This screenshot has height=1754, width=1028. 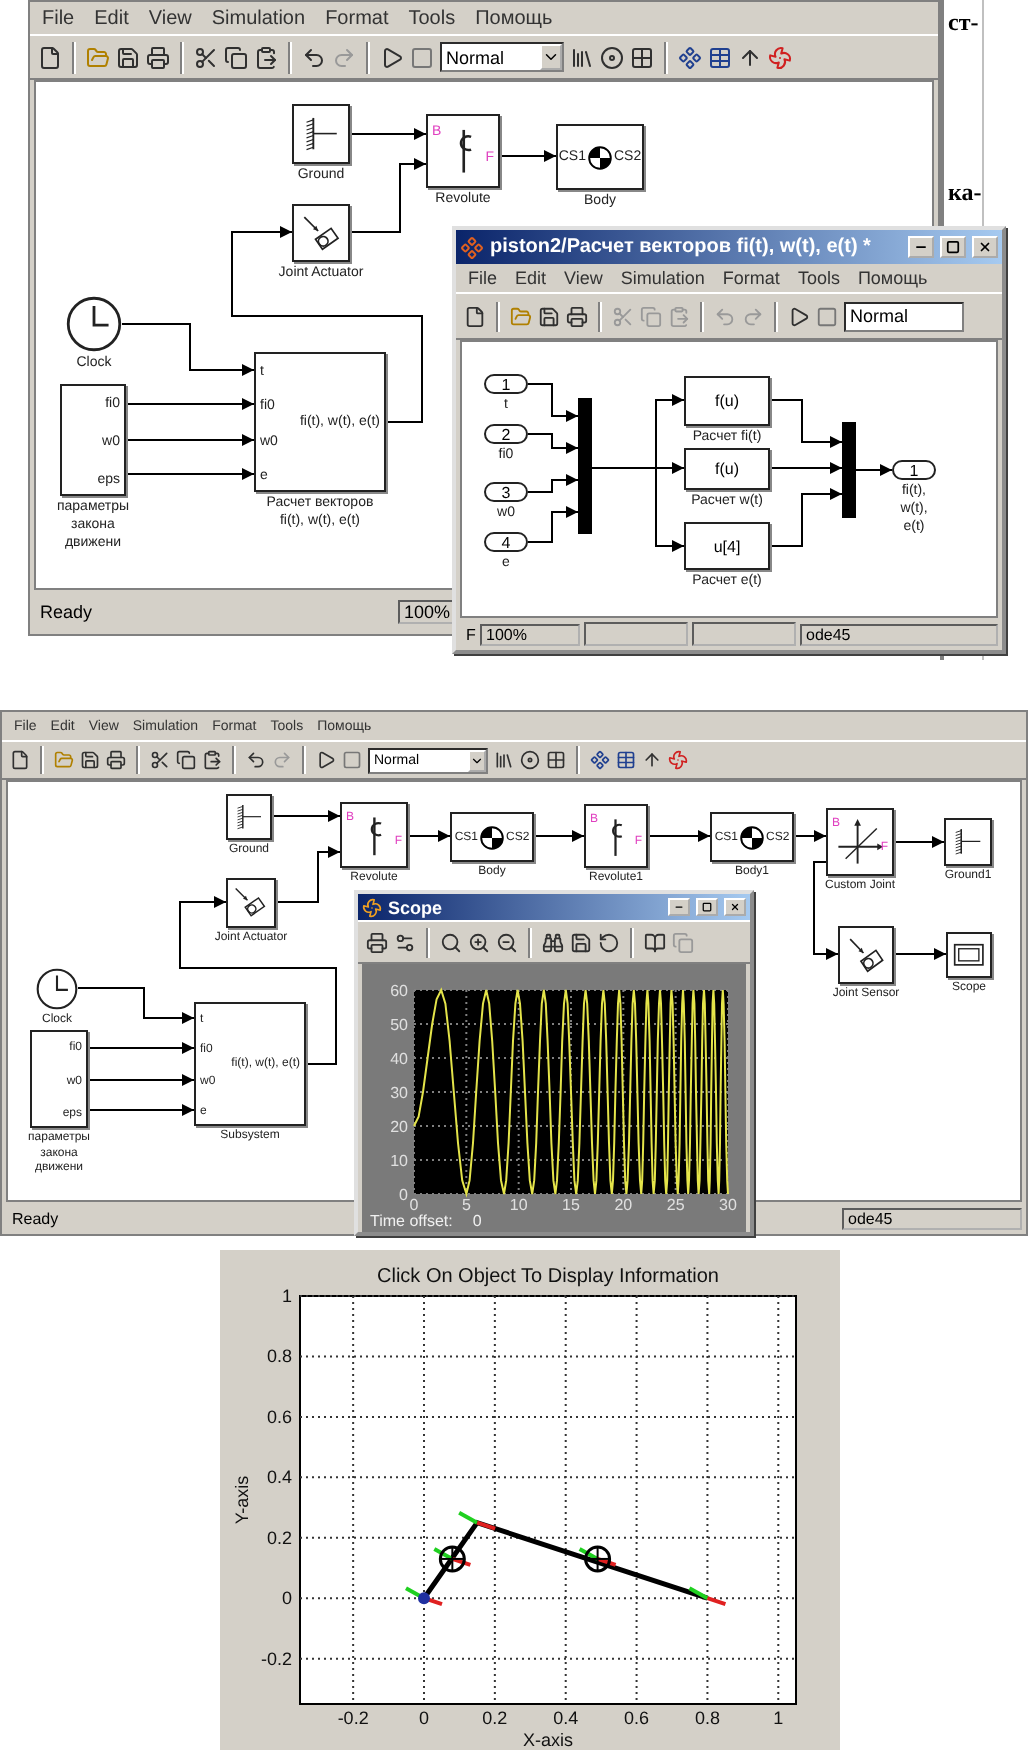 What do you see at coordinates (94, 324) in the screenshot?
I see `clock-block` at bounding box center [94, 324].